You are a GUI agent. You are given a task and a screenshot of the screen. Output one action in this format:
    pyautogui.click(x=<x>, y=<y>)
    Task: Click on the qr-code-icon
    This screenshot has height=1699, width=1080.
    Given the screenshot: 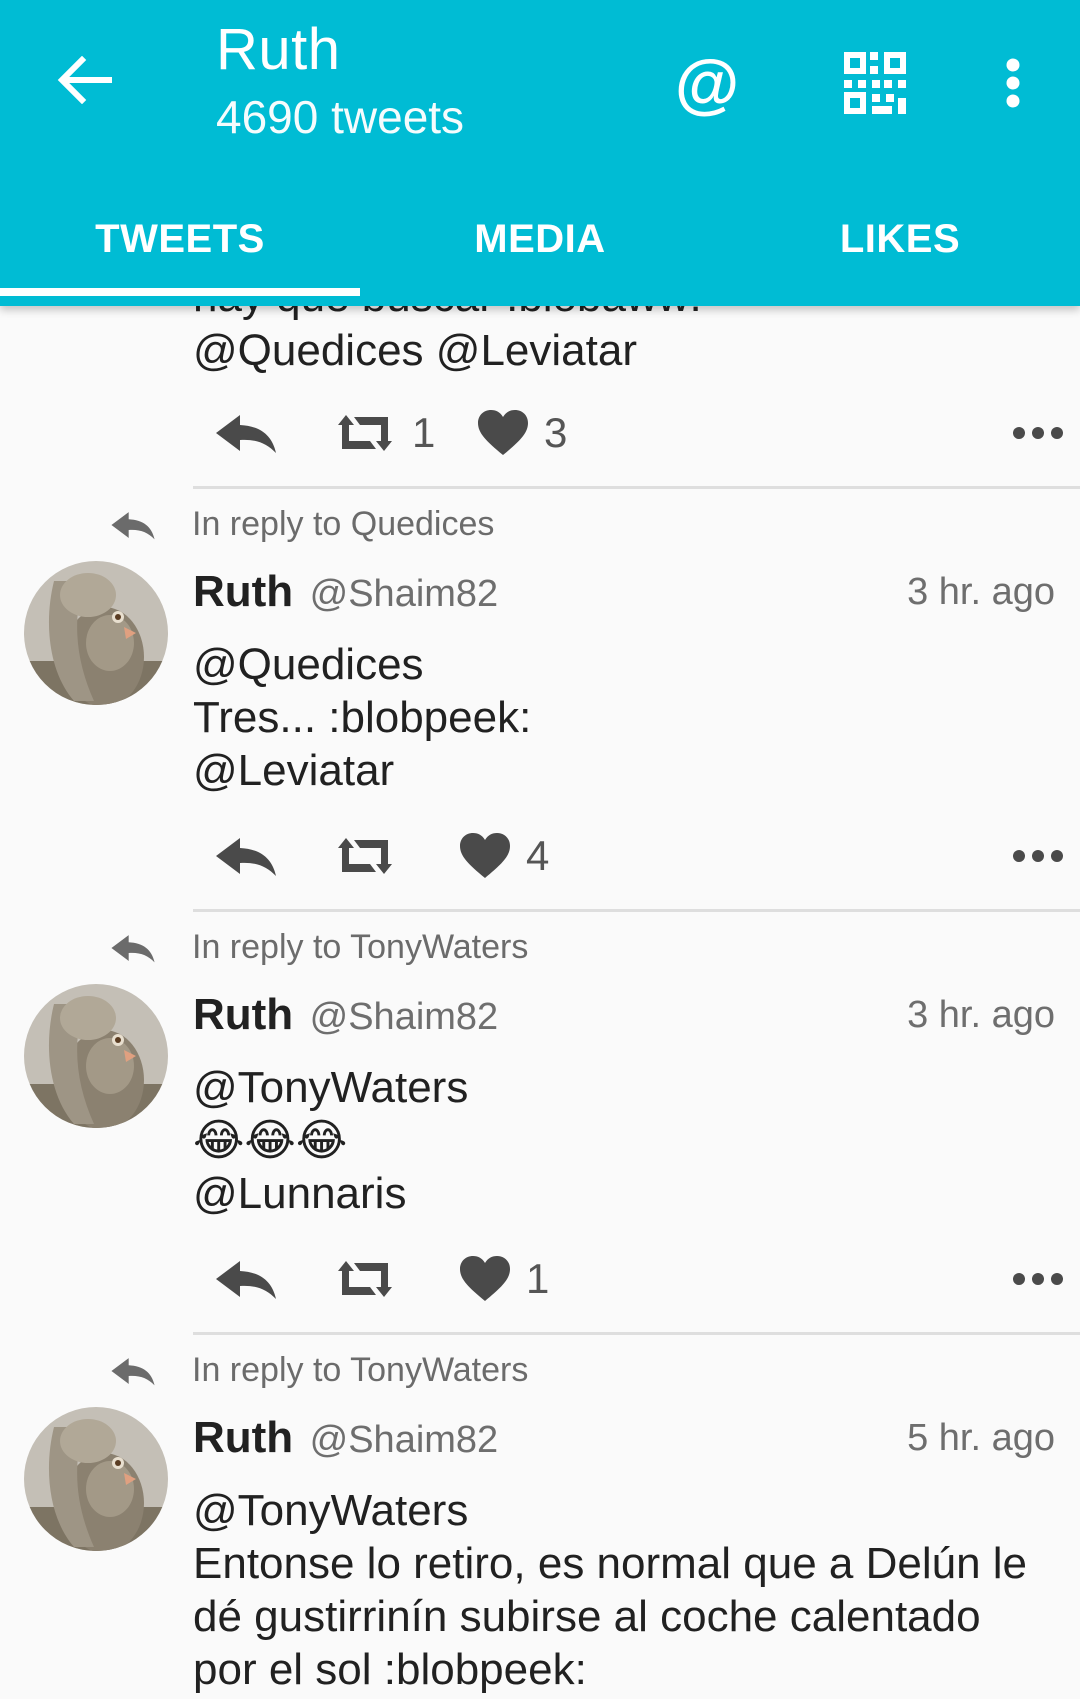 What is the action you would take?
    pyautogui.click(x=875, y=83)
    